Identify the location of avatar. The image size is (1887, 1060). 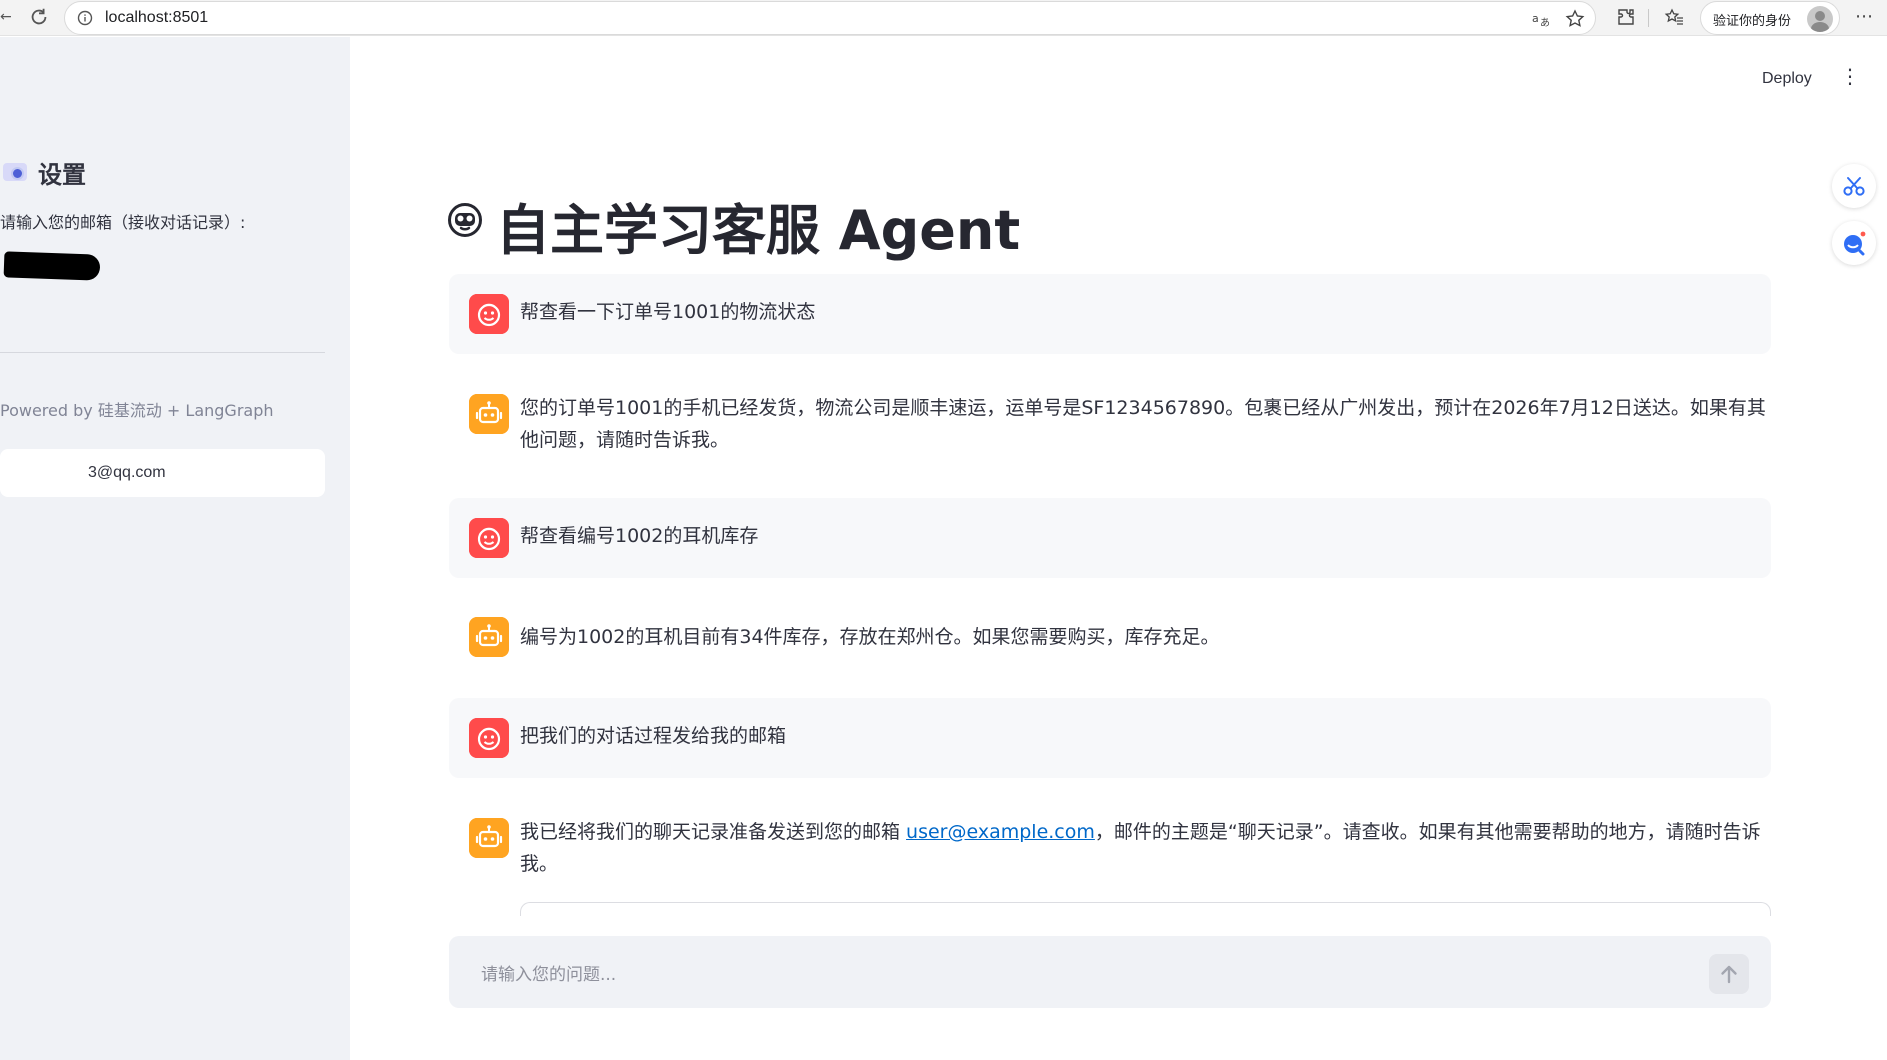
(1820, 19).